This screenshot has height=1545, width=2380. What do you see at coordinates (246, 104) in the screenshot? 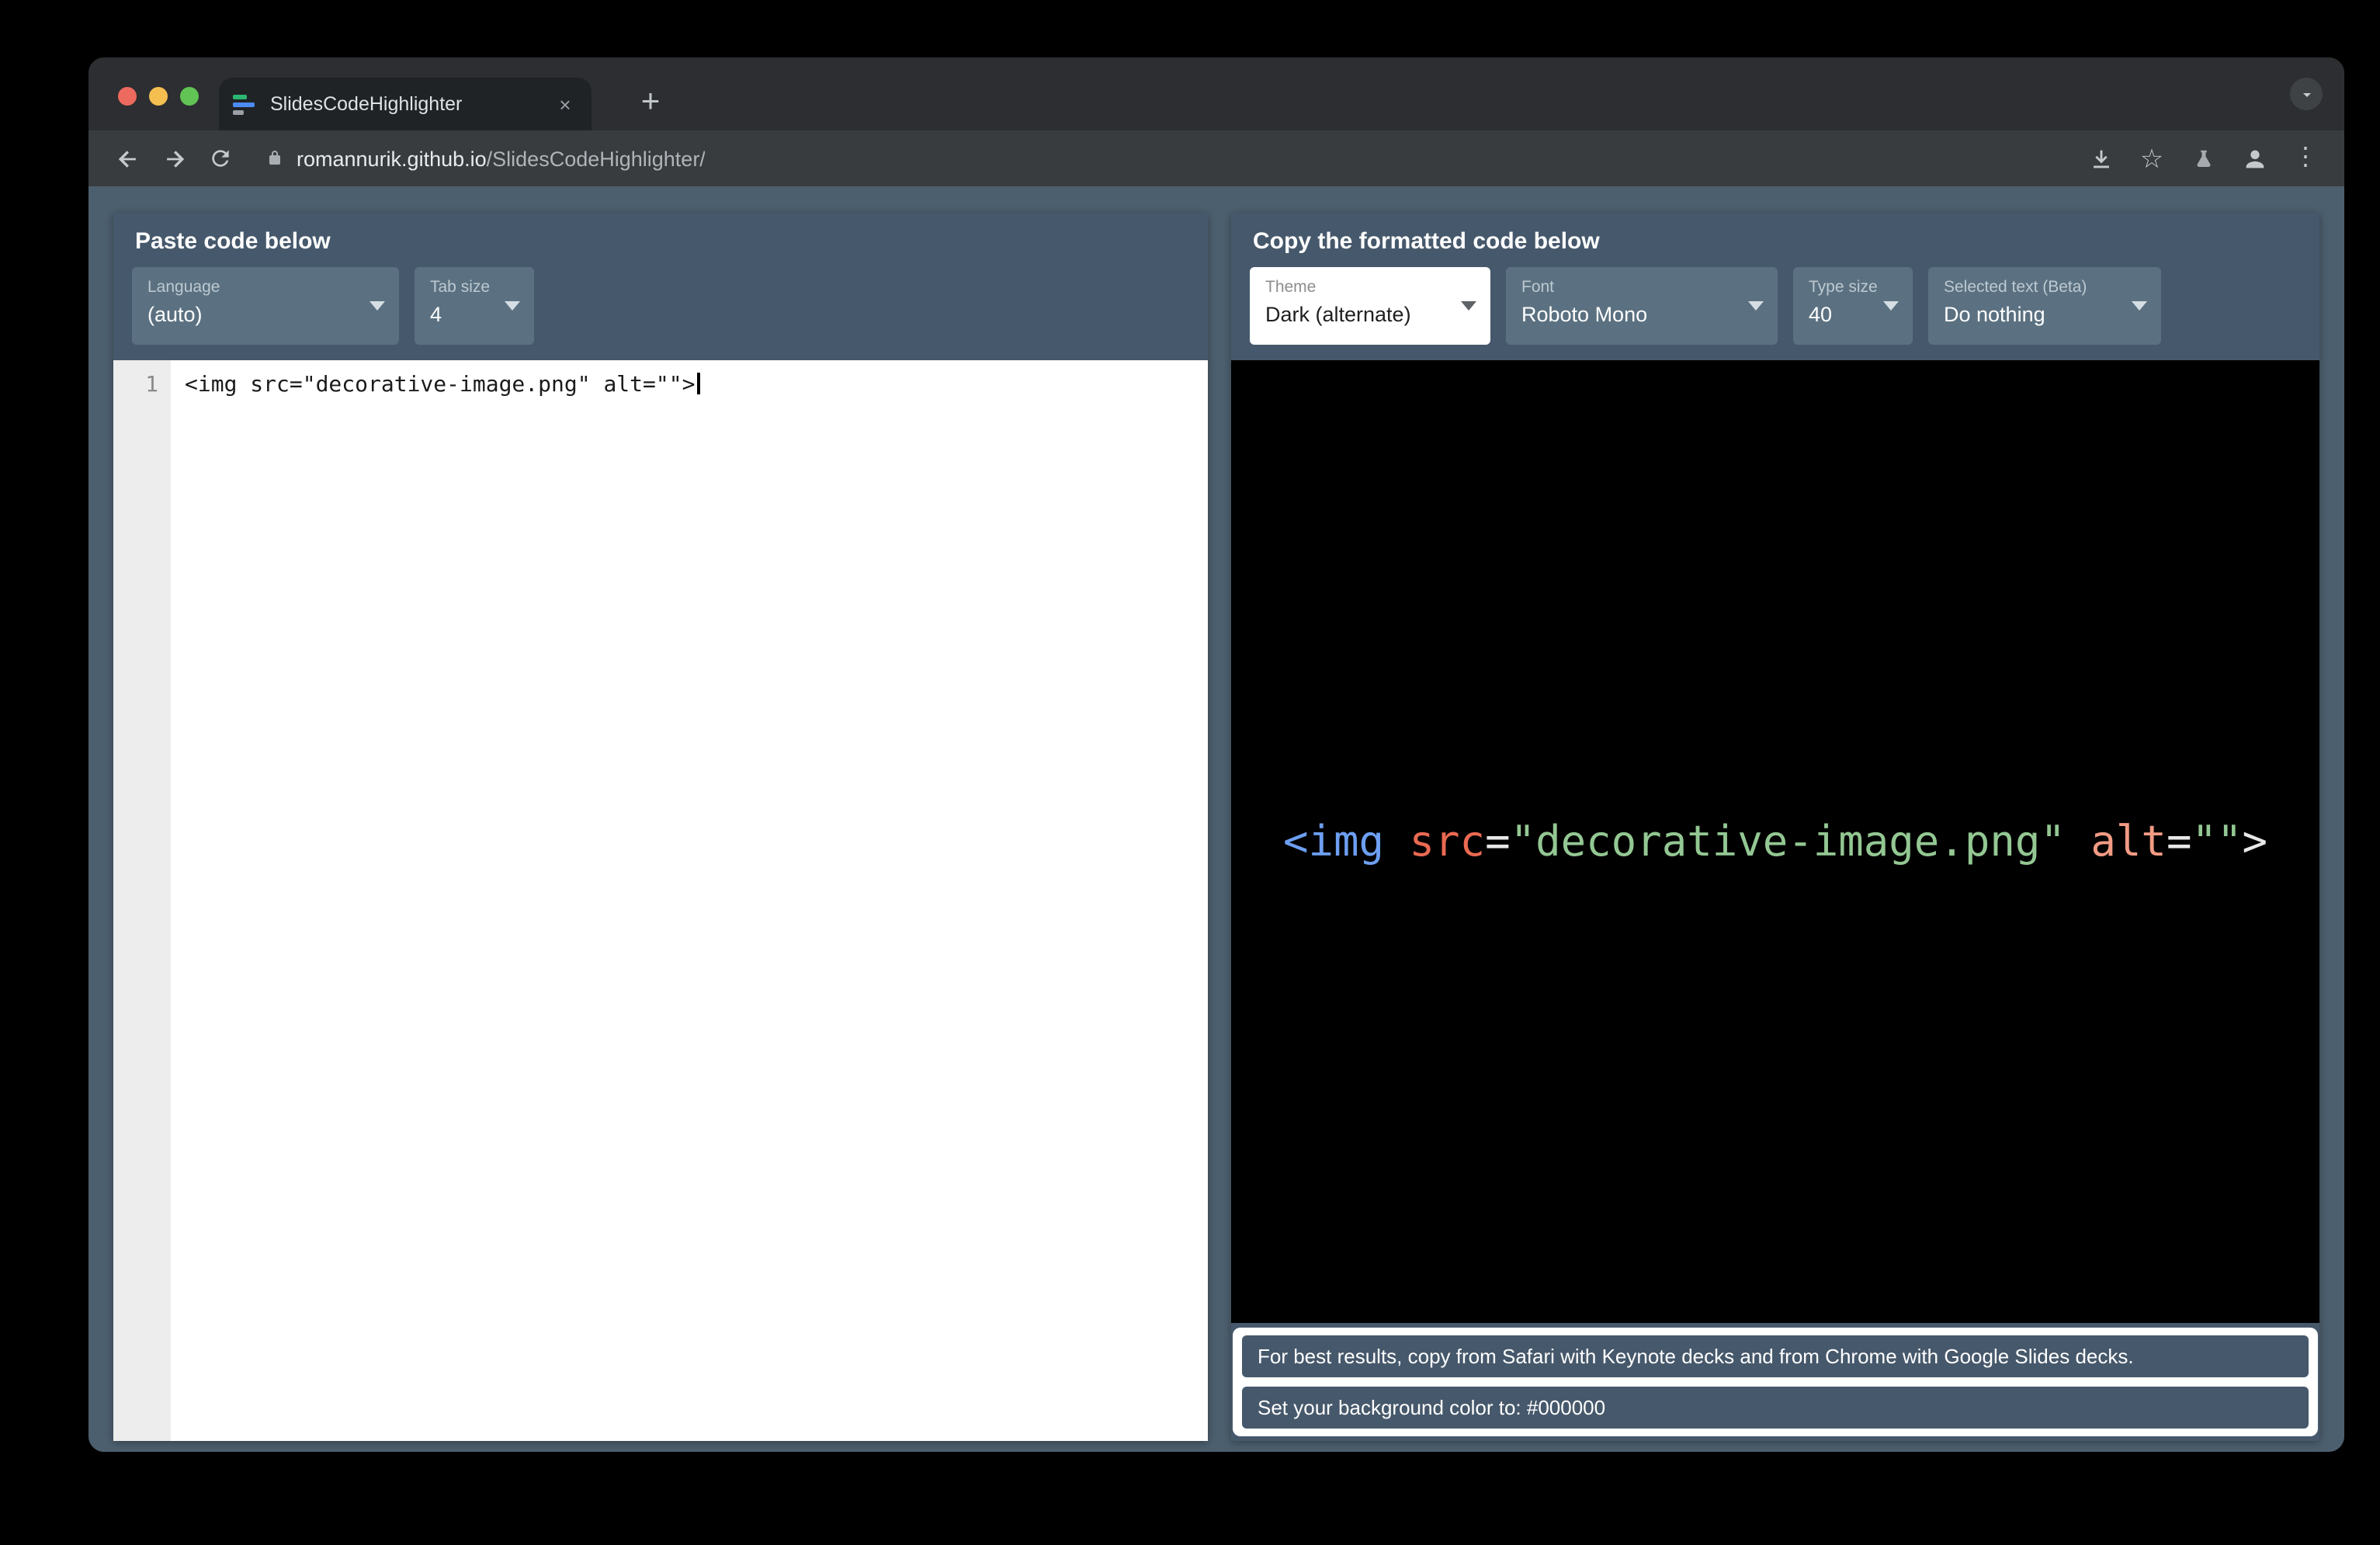
I see `tab-favicon` at bounding box center [246, 104].